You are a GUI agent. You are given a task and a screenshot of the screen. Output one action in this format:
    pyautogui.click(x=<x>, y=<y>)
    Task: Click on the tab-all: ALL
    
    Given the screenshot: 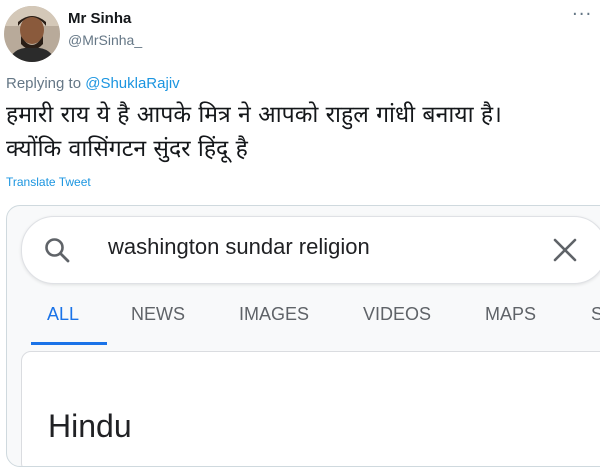 What is the action you would take?
    pyautogui.click(x=63, y=314)
    